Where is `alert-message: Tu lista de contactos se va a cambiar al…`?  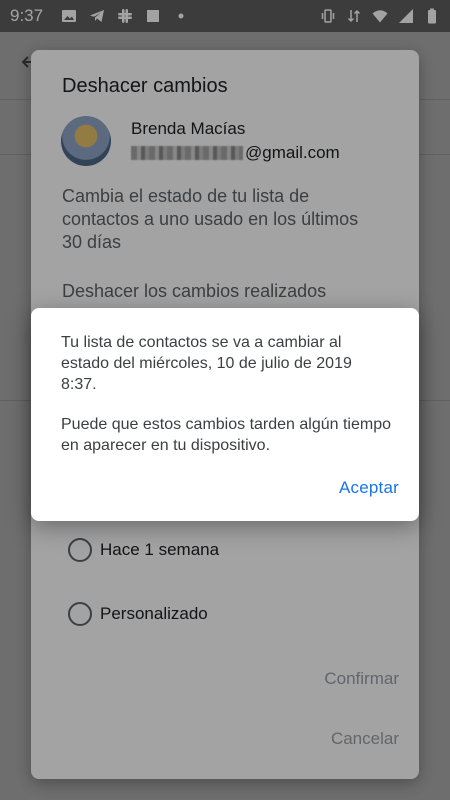 alert-message: Tu lista de contactos se va a cambiar al… is located at coordinates (206, 363).